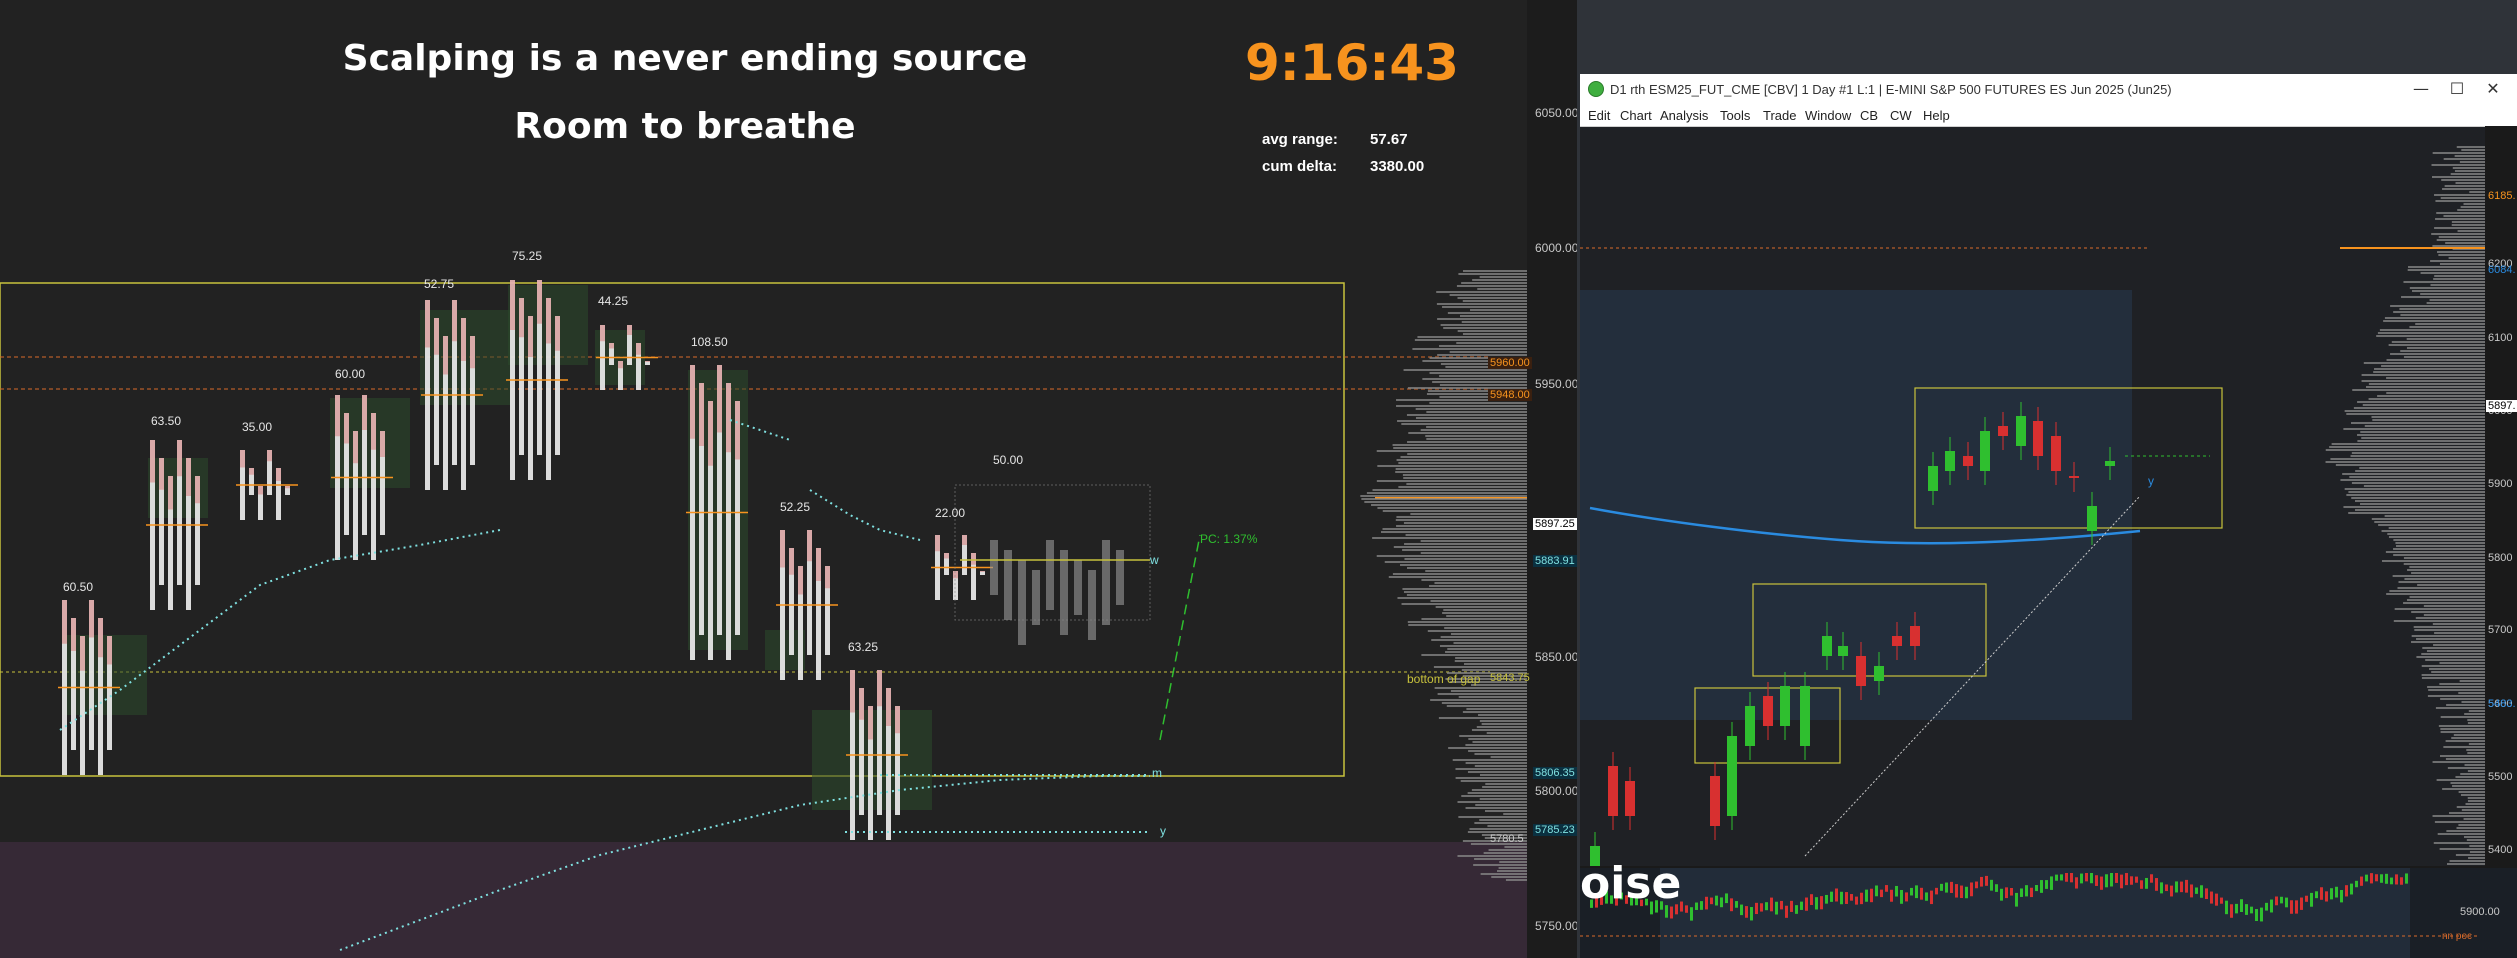 The width and height of the screenshot is (2517, 958). I want to click on price-tag-5883: 5883.91, so click(1555, 561).